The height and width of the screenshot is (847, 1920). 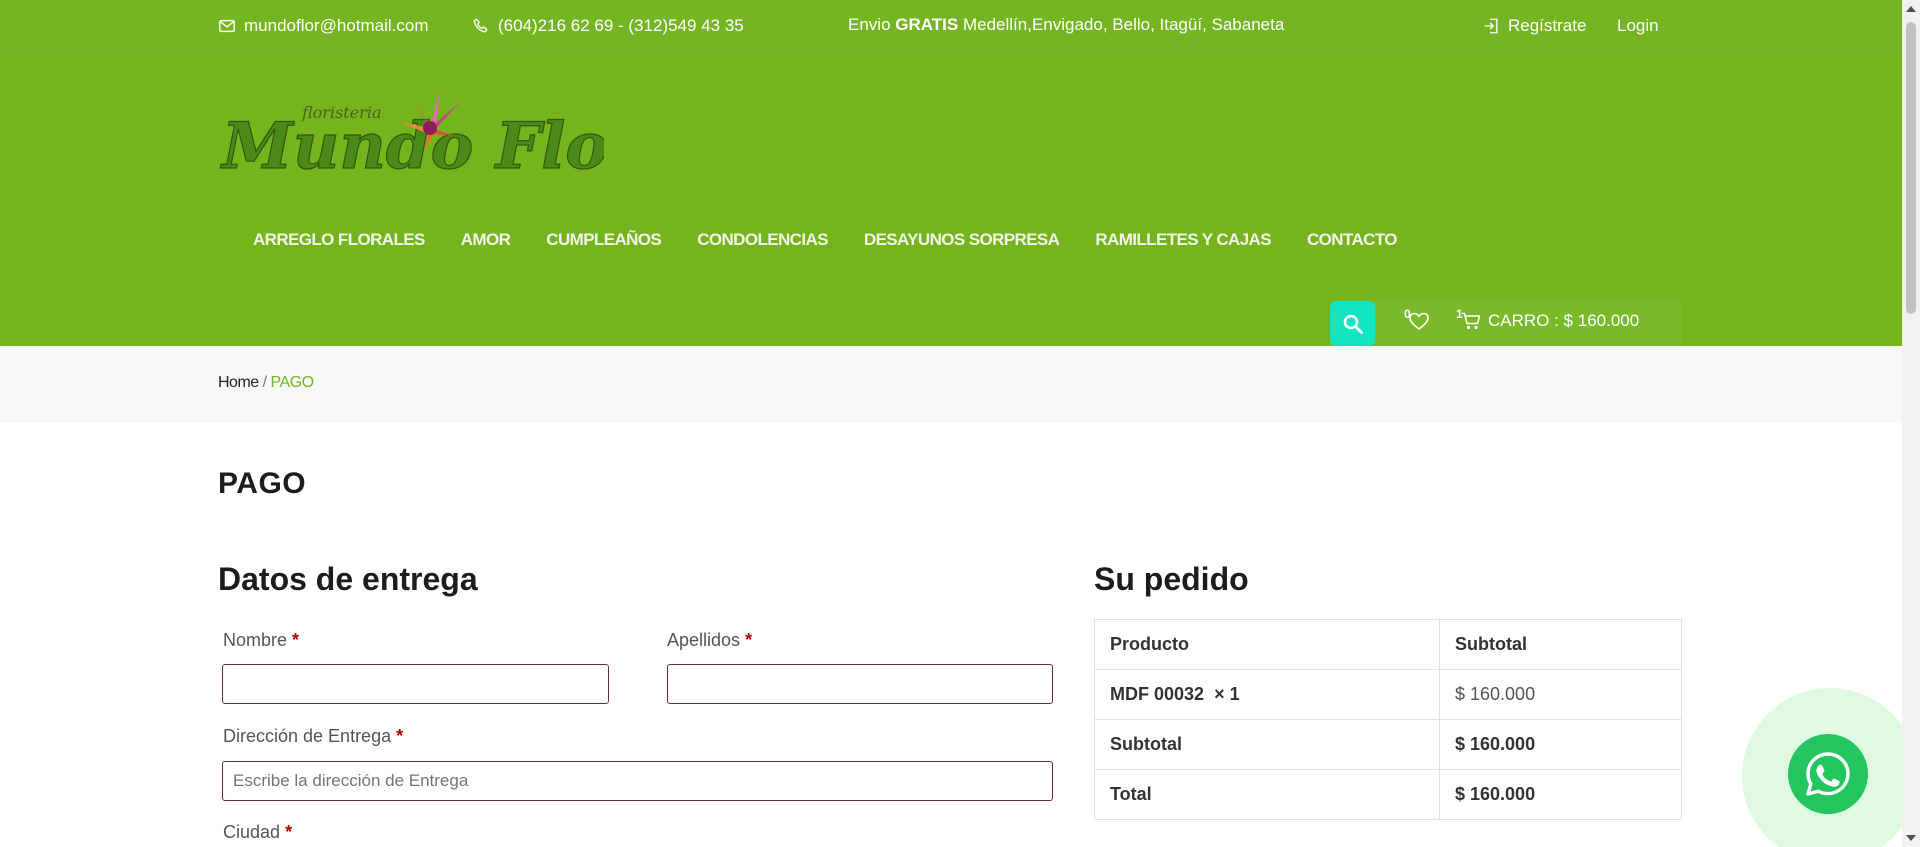 I want to click on order-item-name: MDF 00032, so click(x=1157, y=694).